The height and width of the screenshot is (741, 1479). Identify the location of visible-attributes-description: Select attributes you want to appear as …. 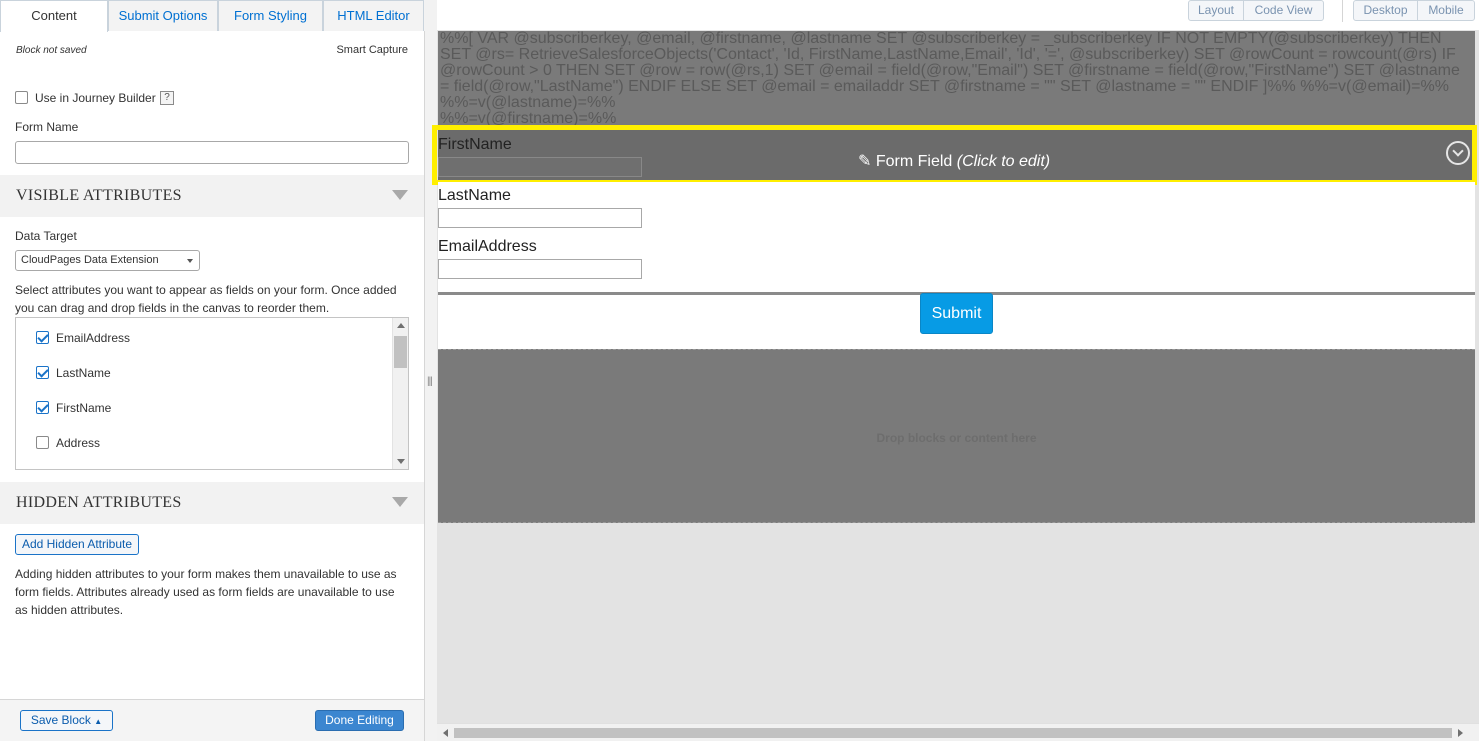
(206, 299).